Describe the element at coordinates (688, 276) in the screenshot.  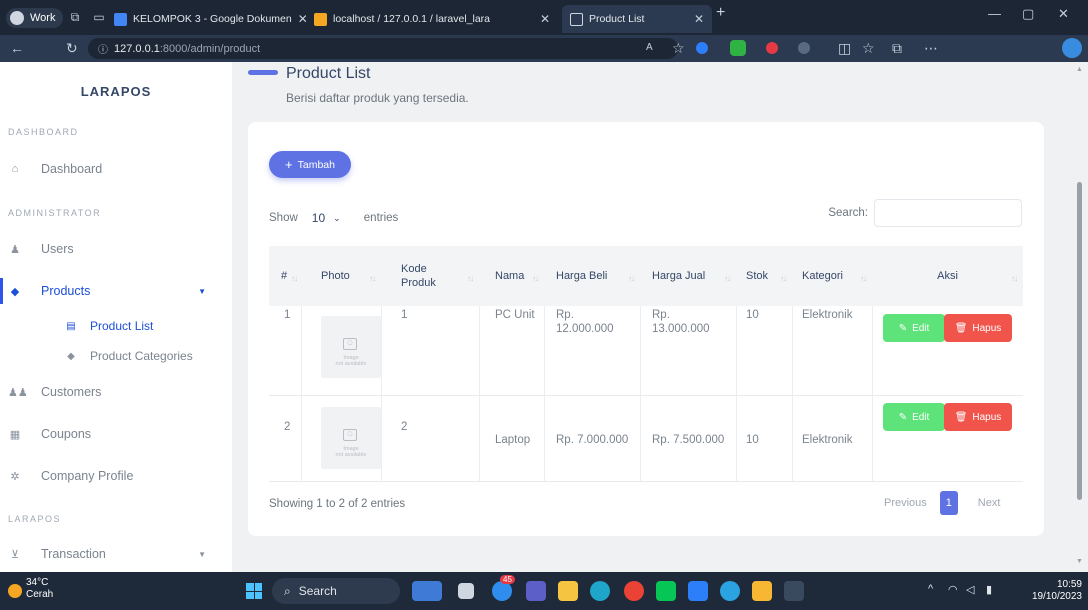
I see `th-harga-jual: Harga Jual ↑↓` at that location.